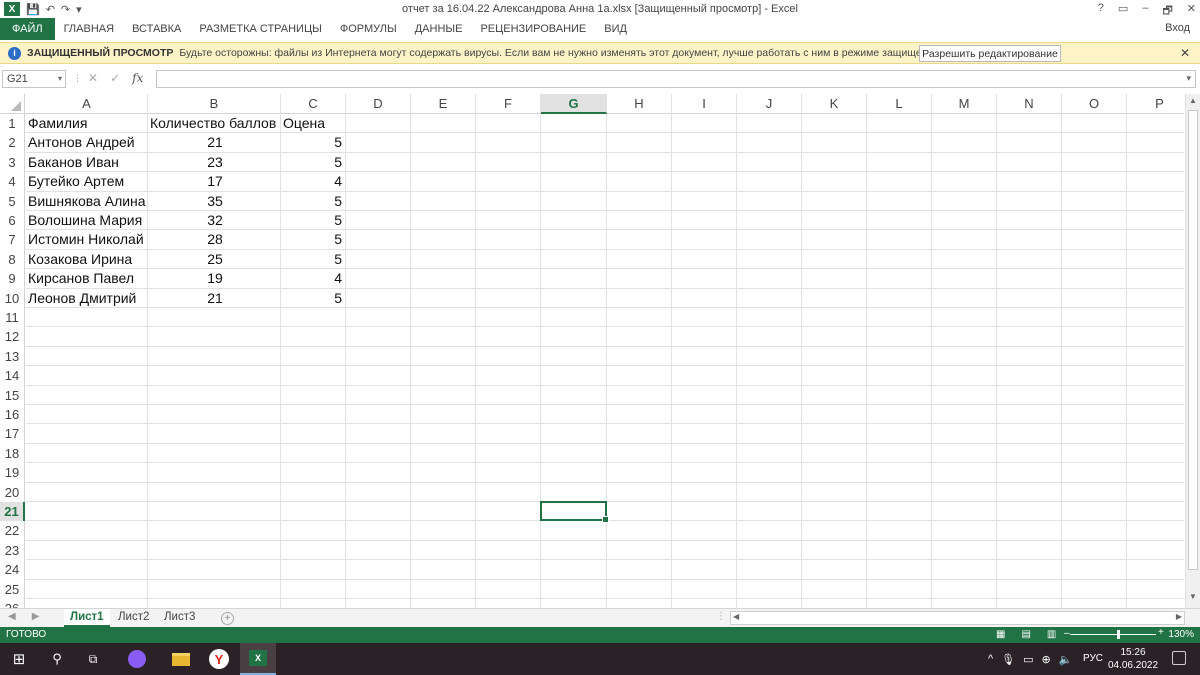 This screenshot has width=1200, height=675. What do you see at coordinates (260, 29) in the screenshot?
I see `tab-page-layout: РАЗМЕТКА СТРАНИЦЫ` at bounding box center [260, 29].